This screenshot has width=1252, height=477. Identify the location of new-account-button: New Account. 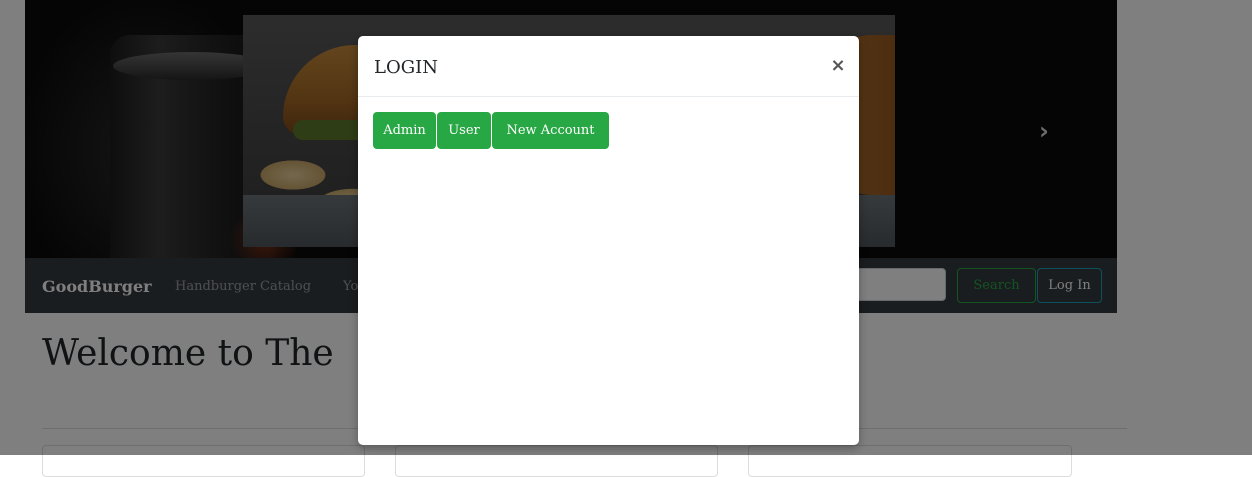
(550, 130).